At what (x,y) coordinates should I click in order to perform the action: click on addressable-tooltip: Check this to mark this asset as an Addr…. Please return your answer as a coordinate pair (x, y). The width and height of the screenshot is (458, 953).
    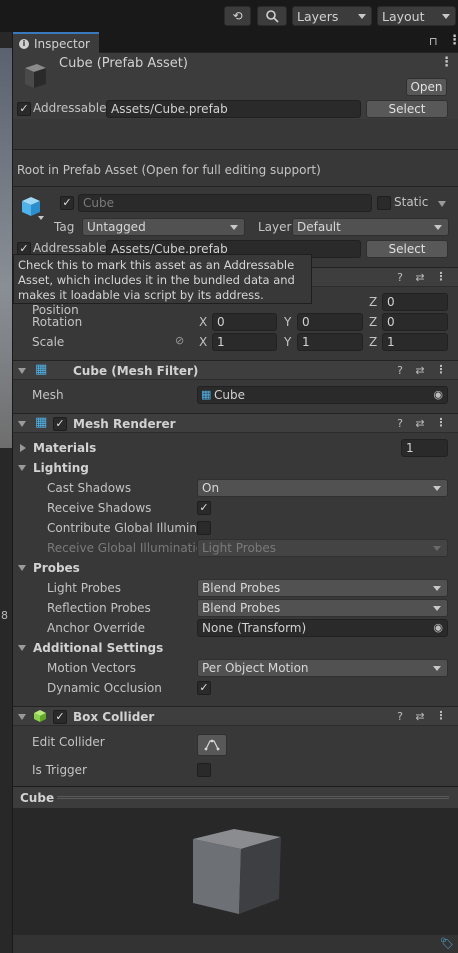
    Looking at the image, I should click on (162, 279).